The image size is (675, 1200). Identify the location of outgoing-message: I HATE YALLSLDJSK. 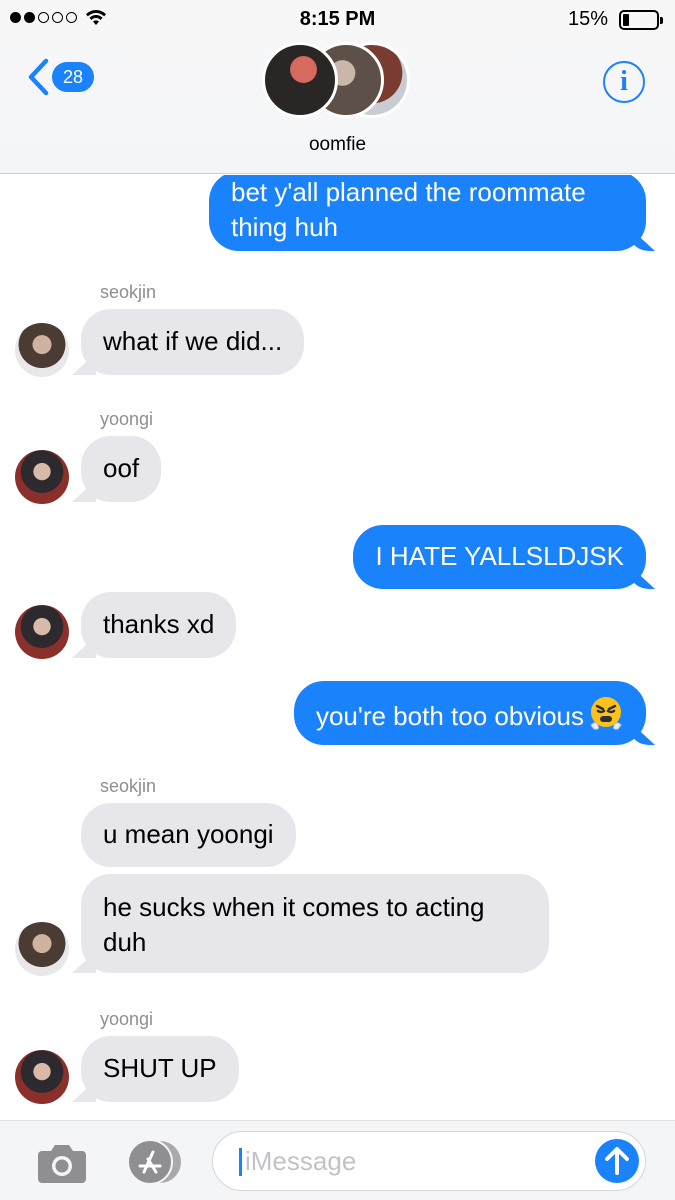
(499, 557).